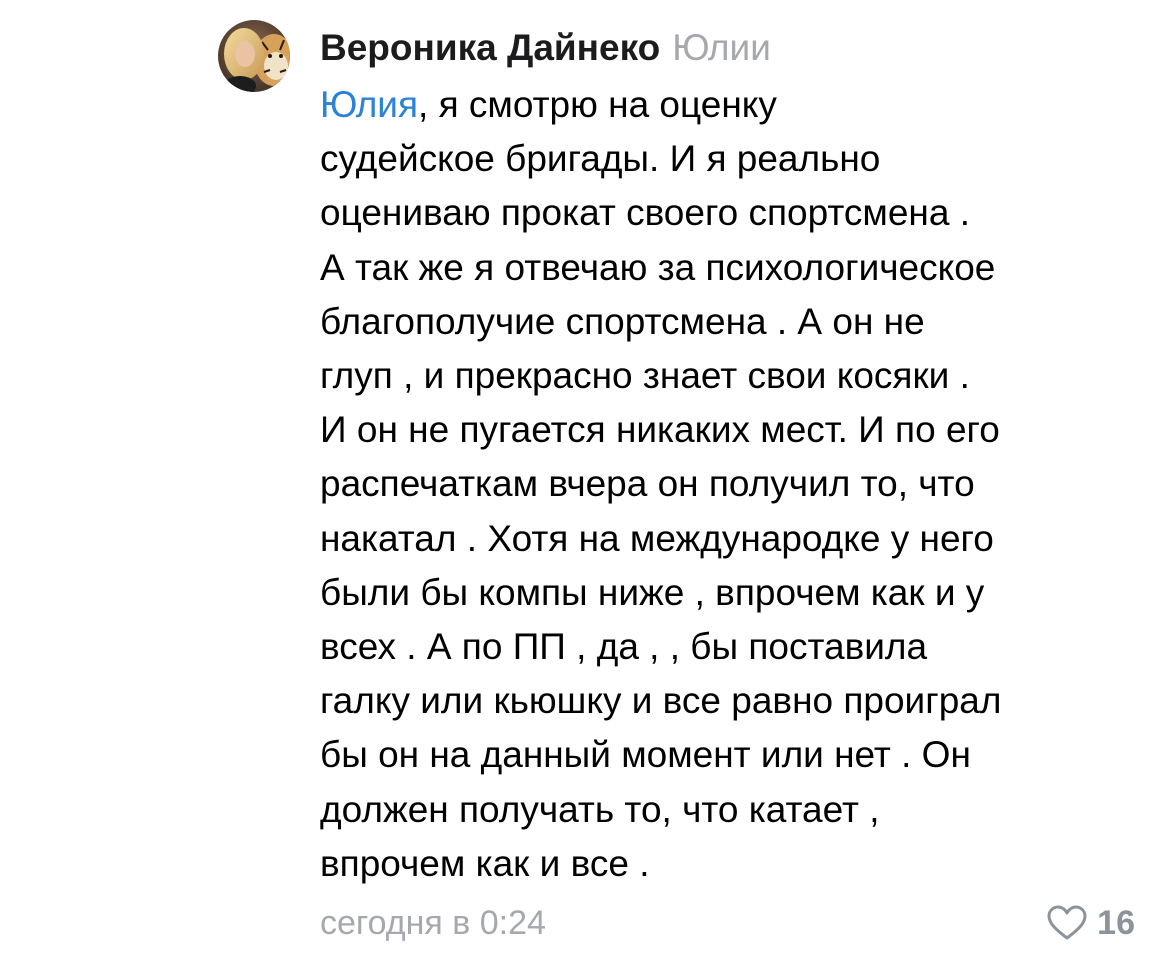 The image size is (1170, 976). I want to click on avatar, so click(254, 56).